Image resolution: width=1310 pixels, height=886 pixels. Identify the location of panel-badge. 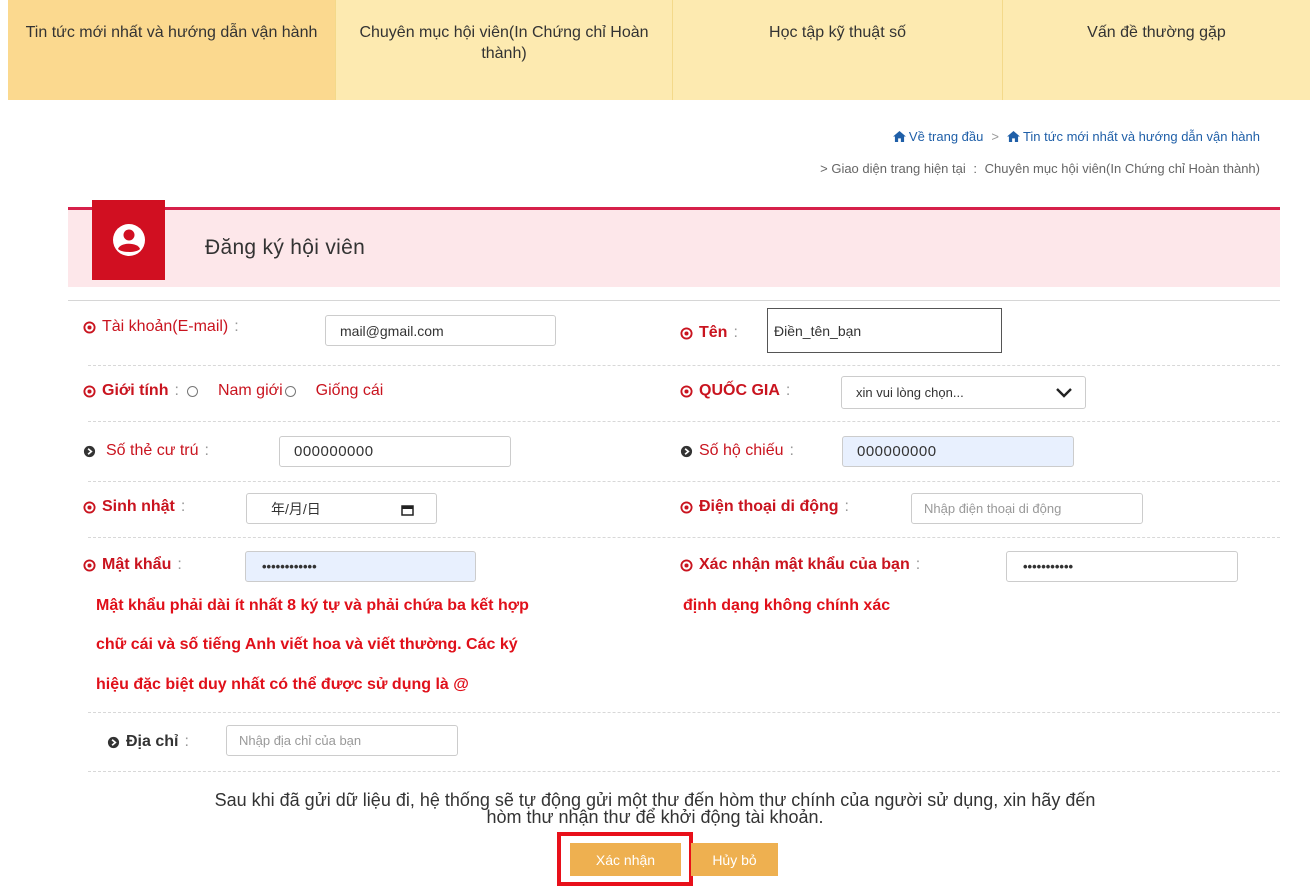
(128, 240).